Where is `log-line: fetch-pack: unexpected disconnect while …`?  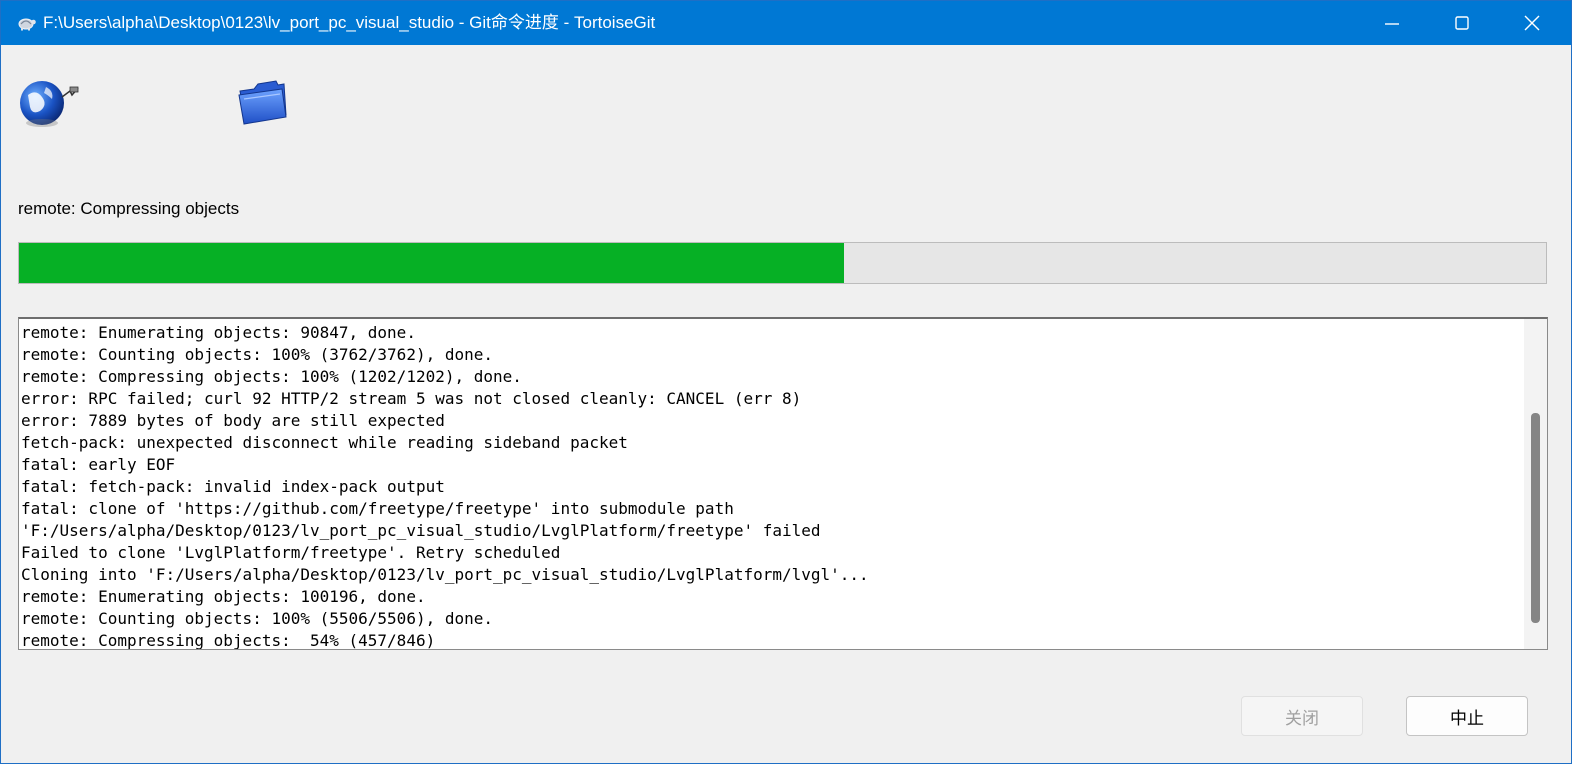
log-line: fetch-pack: unexpected disconnect while … is located at coordinates (324, 442).